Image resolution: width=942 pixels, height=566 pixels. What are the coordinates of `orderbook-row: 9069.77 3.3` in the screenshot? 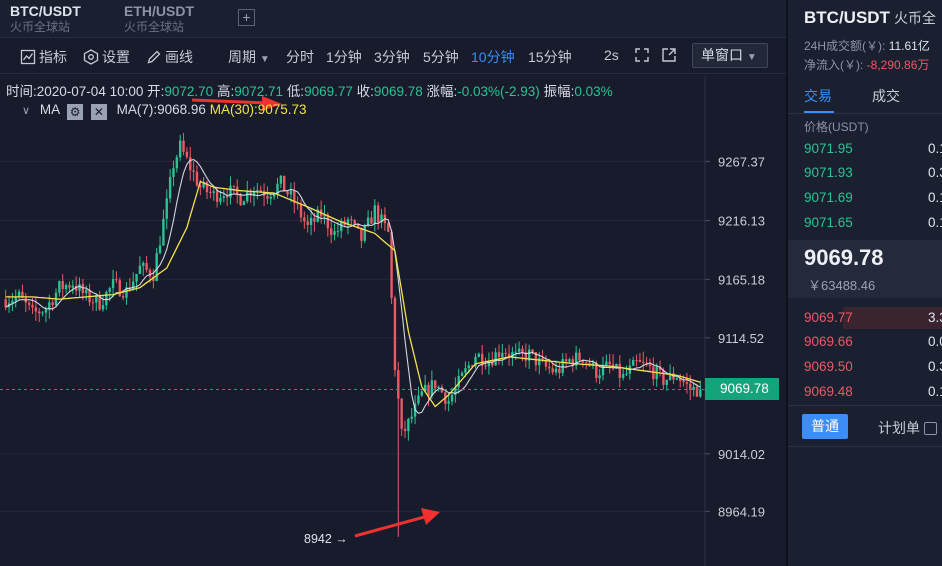 It's located at (865, 318).